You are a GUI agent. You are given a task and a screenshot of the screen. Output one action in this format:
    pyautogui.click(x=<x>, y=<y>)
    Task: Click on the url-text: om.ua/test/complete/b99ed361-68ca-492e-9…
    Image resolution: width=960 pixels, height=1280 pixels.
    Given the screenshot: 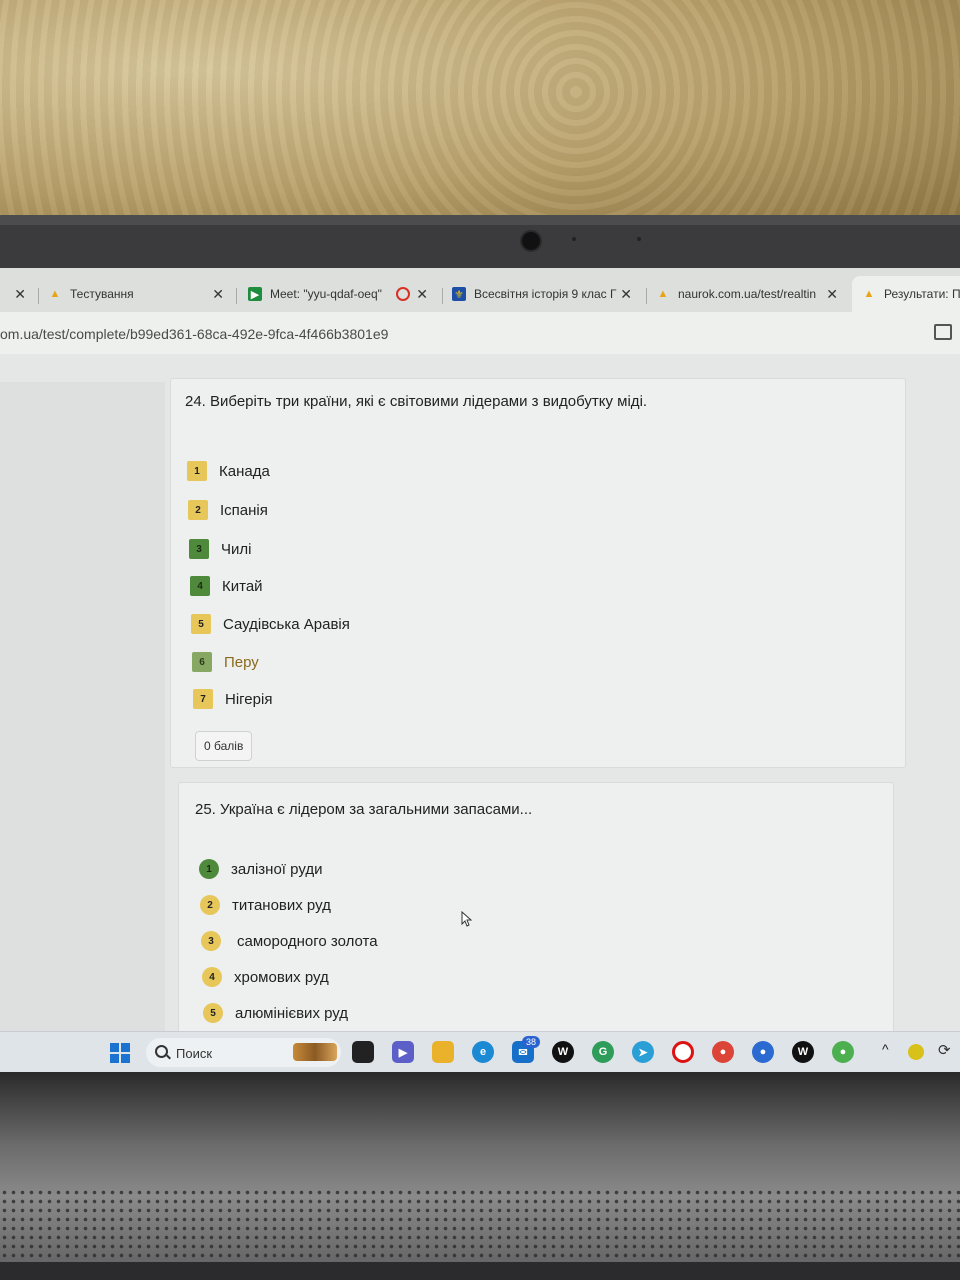 What is the action you would take?
    pyautogui.click(x=194, y=334)
    